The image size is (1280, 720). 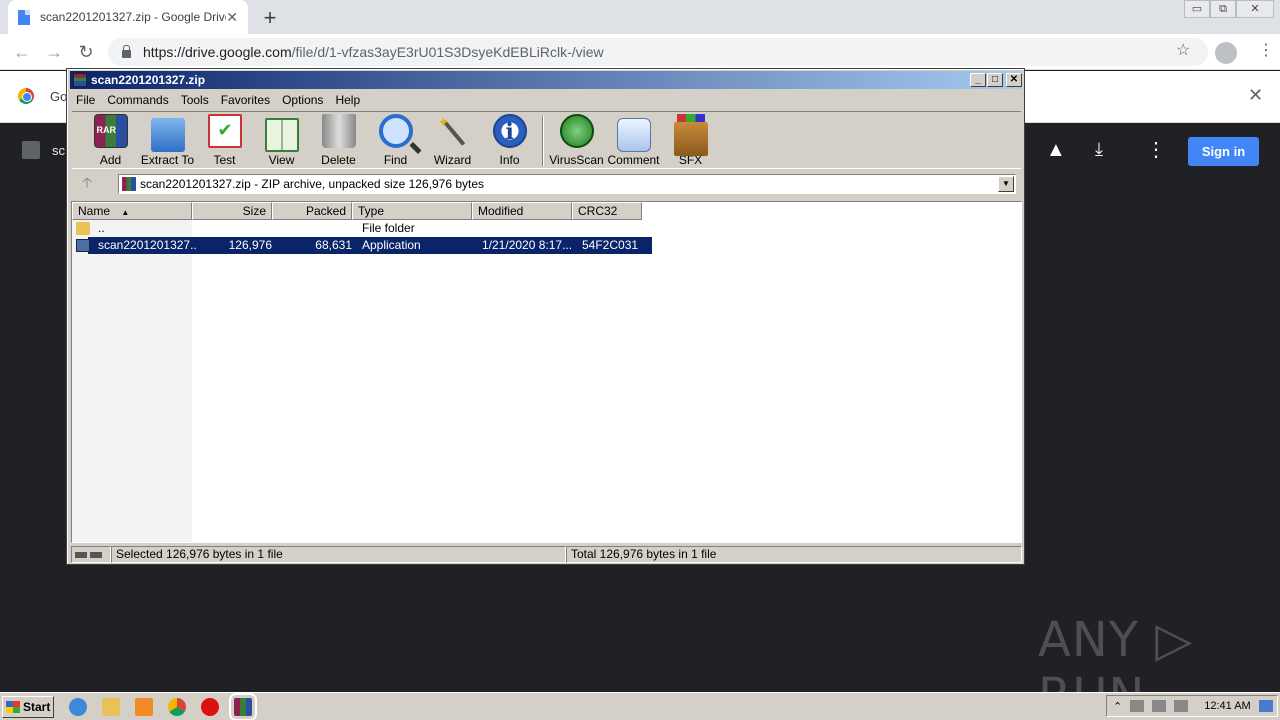 What do you see at coordinates (132, 211) in the screenshot?
I see `column-header-name: Name ▲` at bounding box center [132, 211].